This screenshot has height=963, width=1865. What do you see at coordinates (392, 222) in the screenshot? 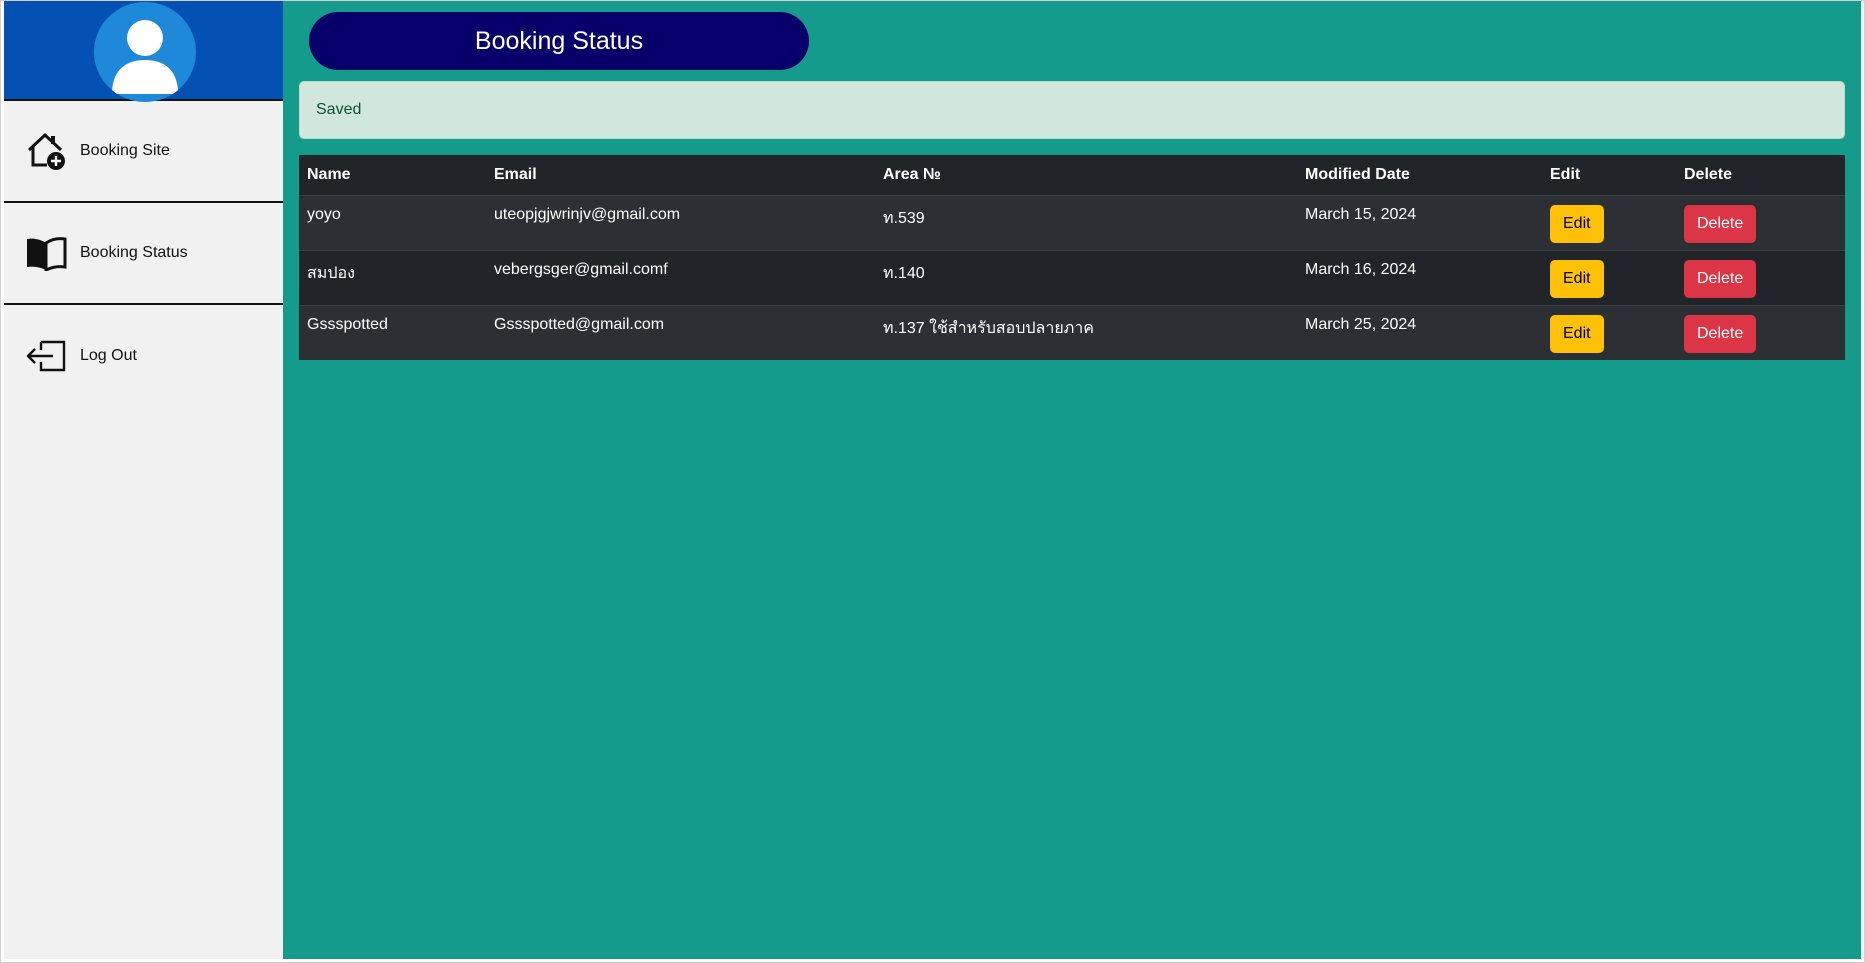
I see `cell-name: yoyo` at bounding box center [392, 222].